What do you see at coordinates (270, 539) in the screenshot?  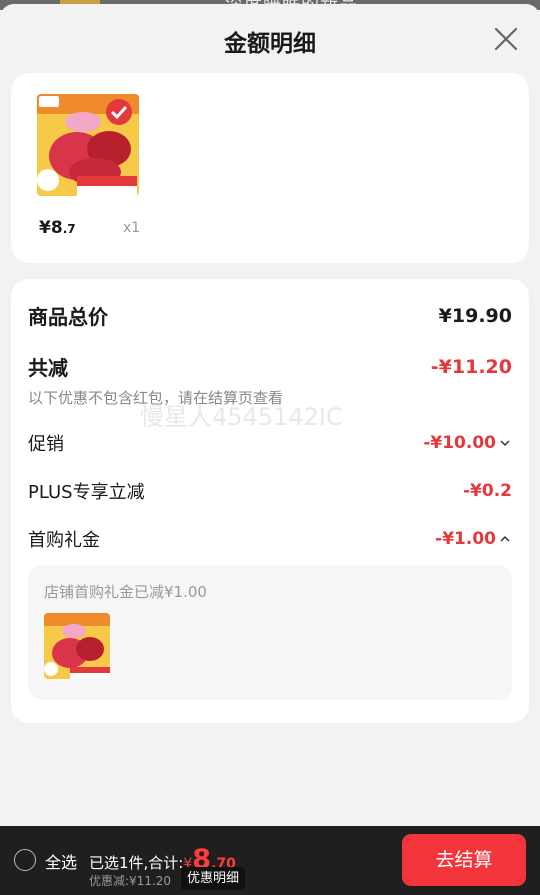 I see `first-purchase-row: 首购礼金 -¥1.00` at bounding box center [270, 539].